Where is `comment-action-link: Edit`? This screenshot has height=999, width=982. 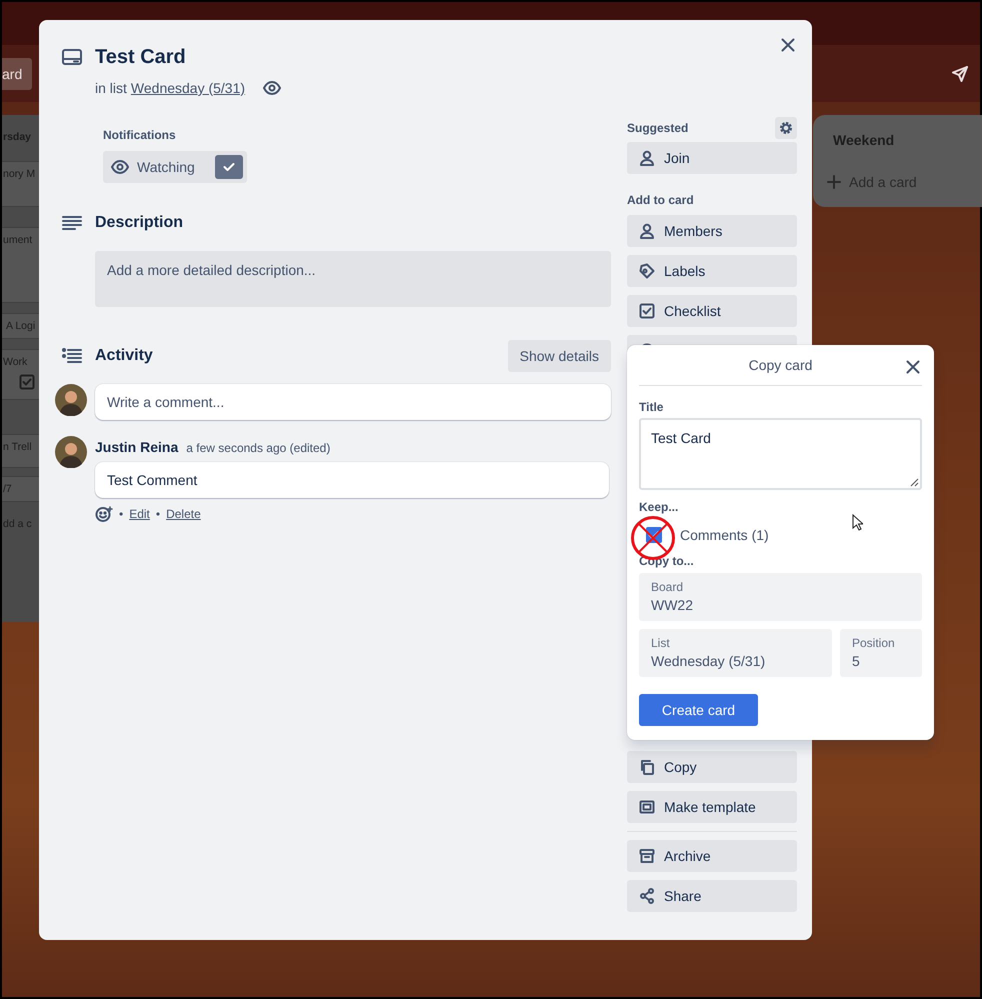
comment-action-link: Edit is located at coordinates (139, 514).